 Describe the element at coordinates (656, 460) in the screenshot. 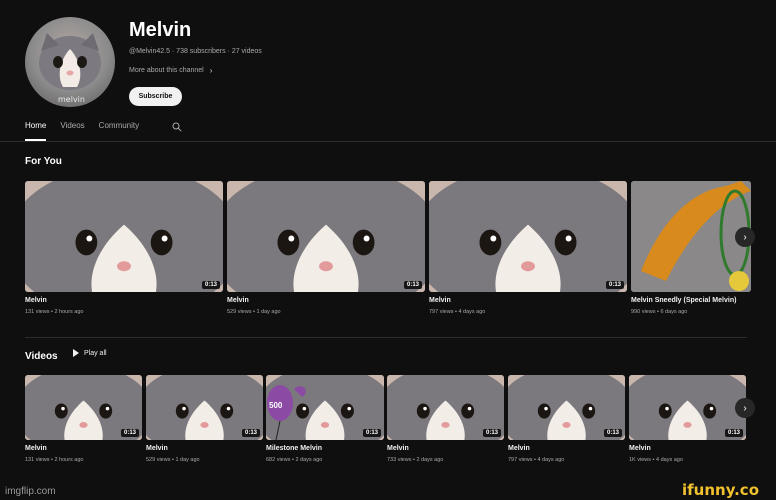

I see `video-meta: 1K views • 4 days ago` at that location.